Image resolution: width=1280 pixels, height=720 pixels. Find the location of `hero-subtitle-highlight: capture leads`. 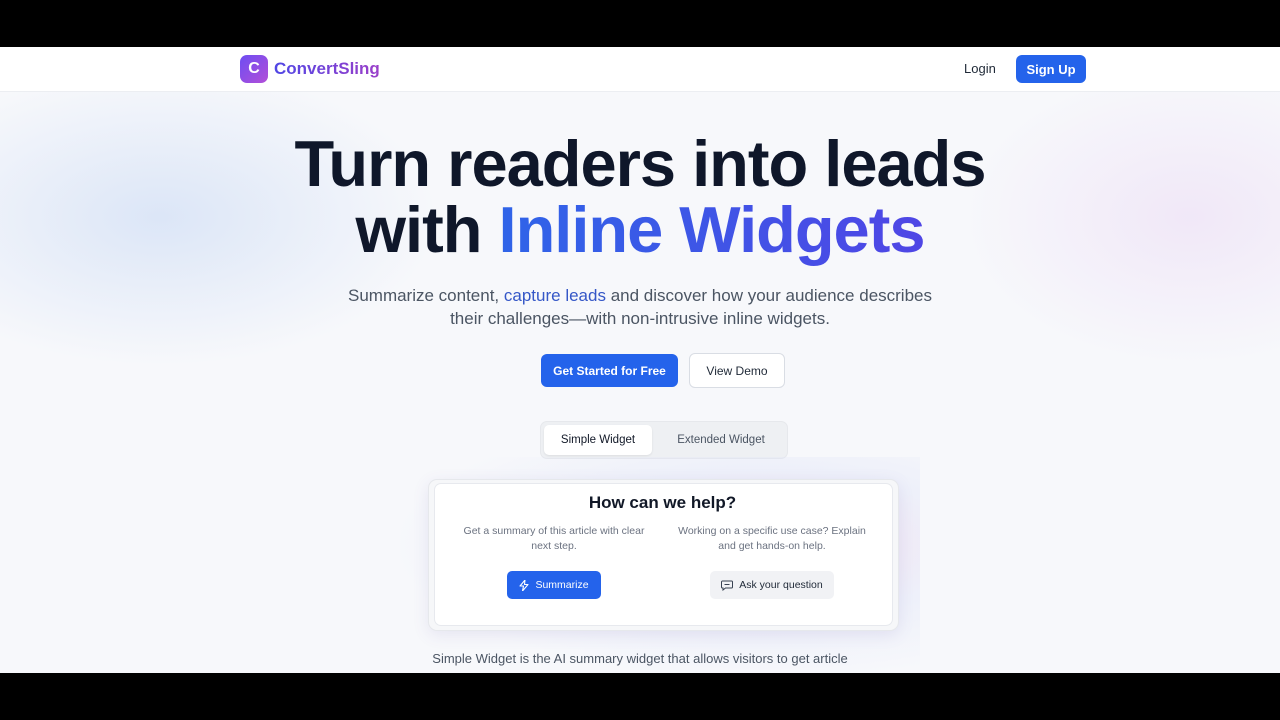

hero-subtitle-highlight: capture leads is located at coordinates (554, 295).